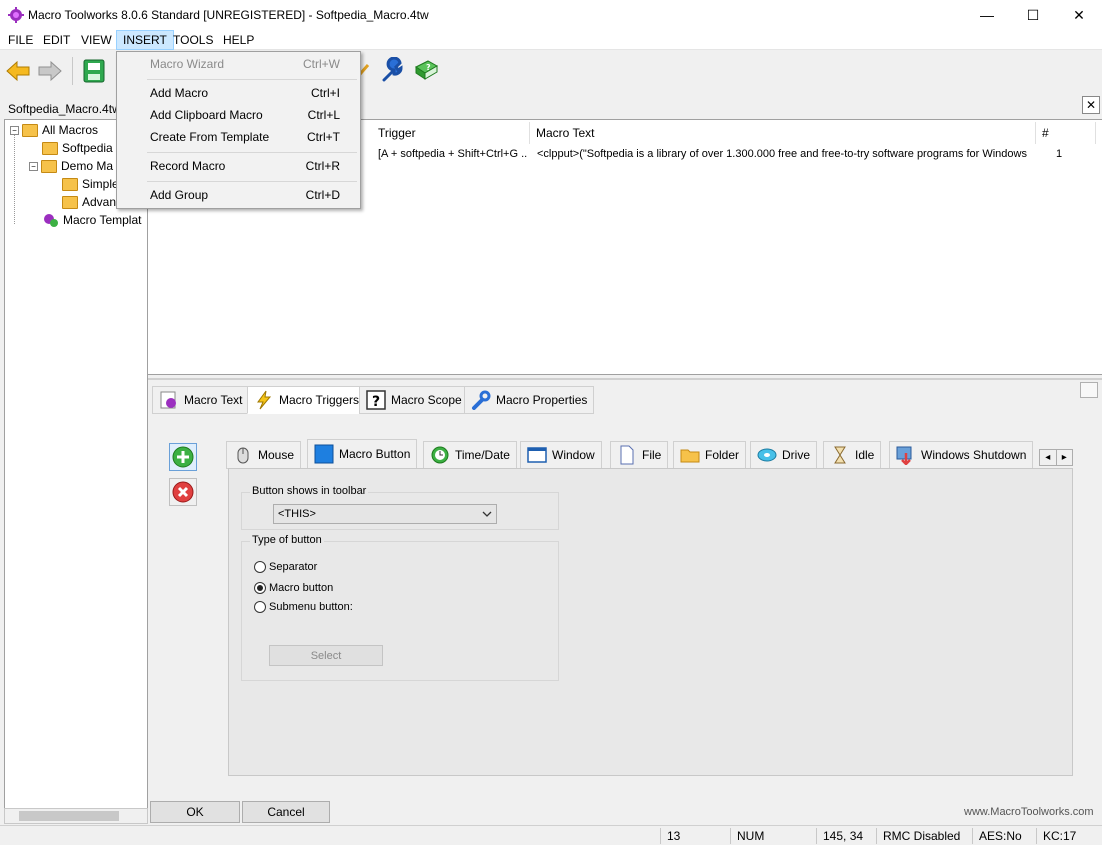 The image size is (1102, 845). Describe the element at coordinates (639, 455) in the screenshot. I see `tab-trigger-file: File` at that location.